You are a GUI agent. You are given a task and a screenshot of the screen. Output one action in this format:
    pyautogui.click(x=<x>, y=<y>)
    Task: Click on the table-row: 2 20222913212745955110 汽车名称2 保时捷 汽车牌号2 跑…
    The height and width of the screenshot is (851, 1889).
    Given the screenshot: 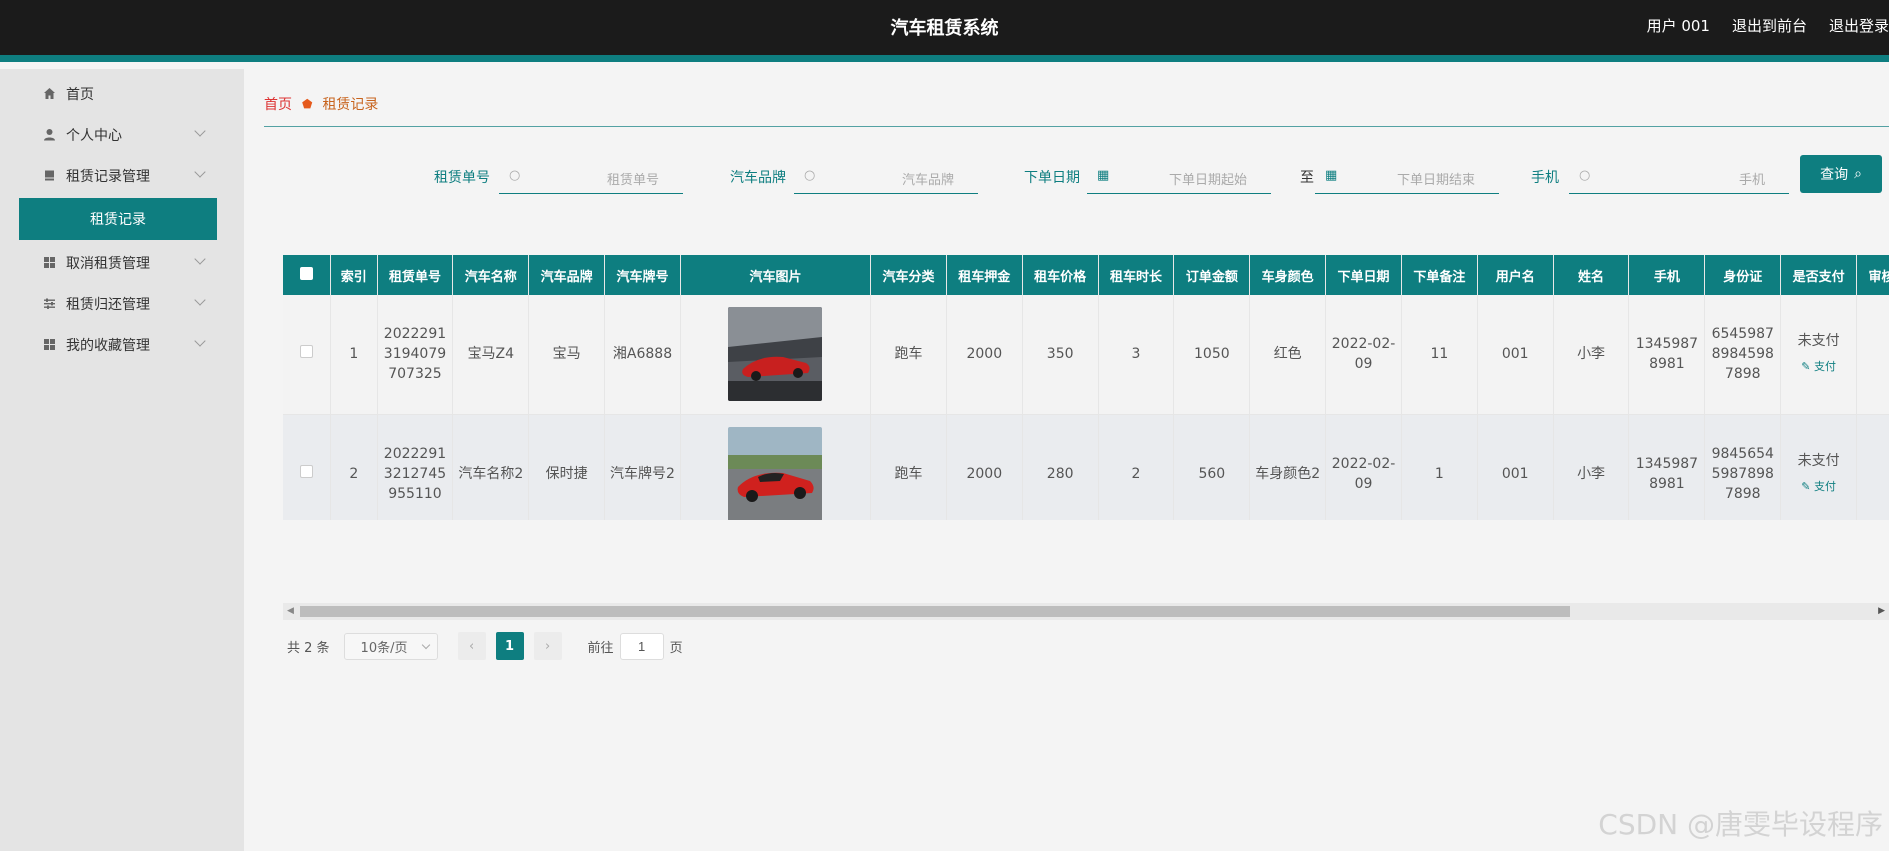 What is the action you would take?
    pyautogui.click(x=1086, y=467)
    